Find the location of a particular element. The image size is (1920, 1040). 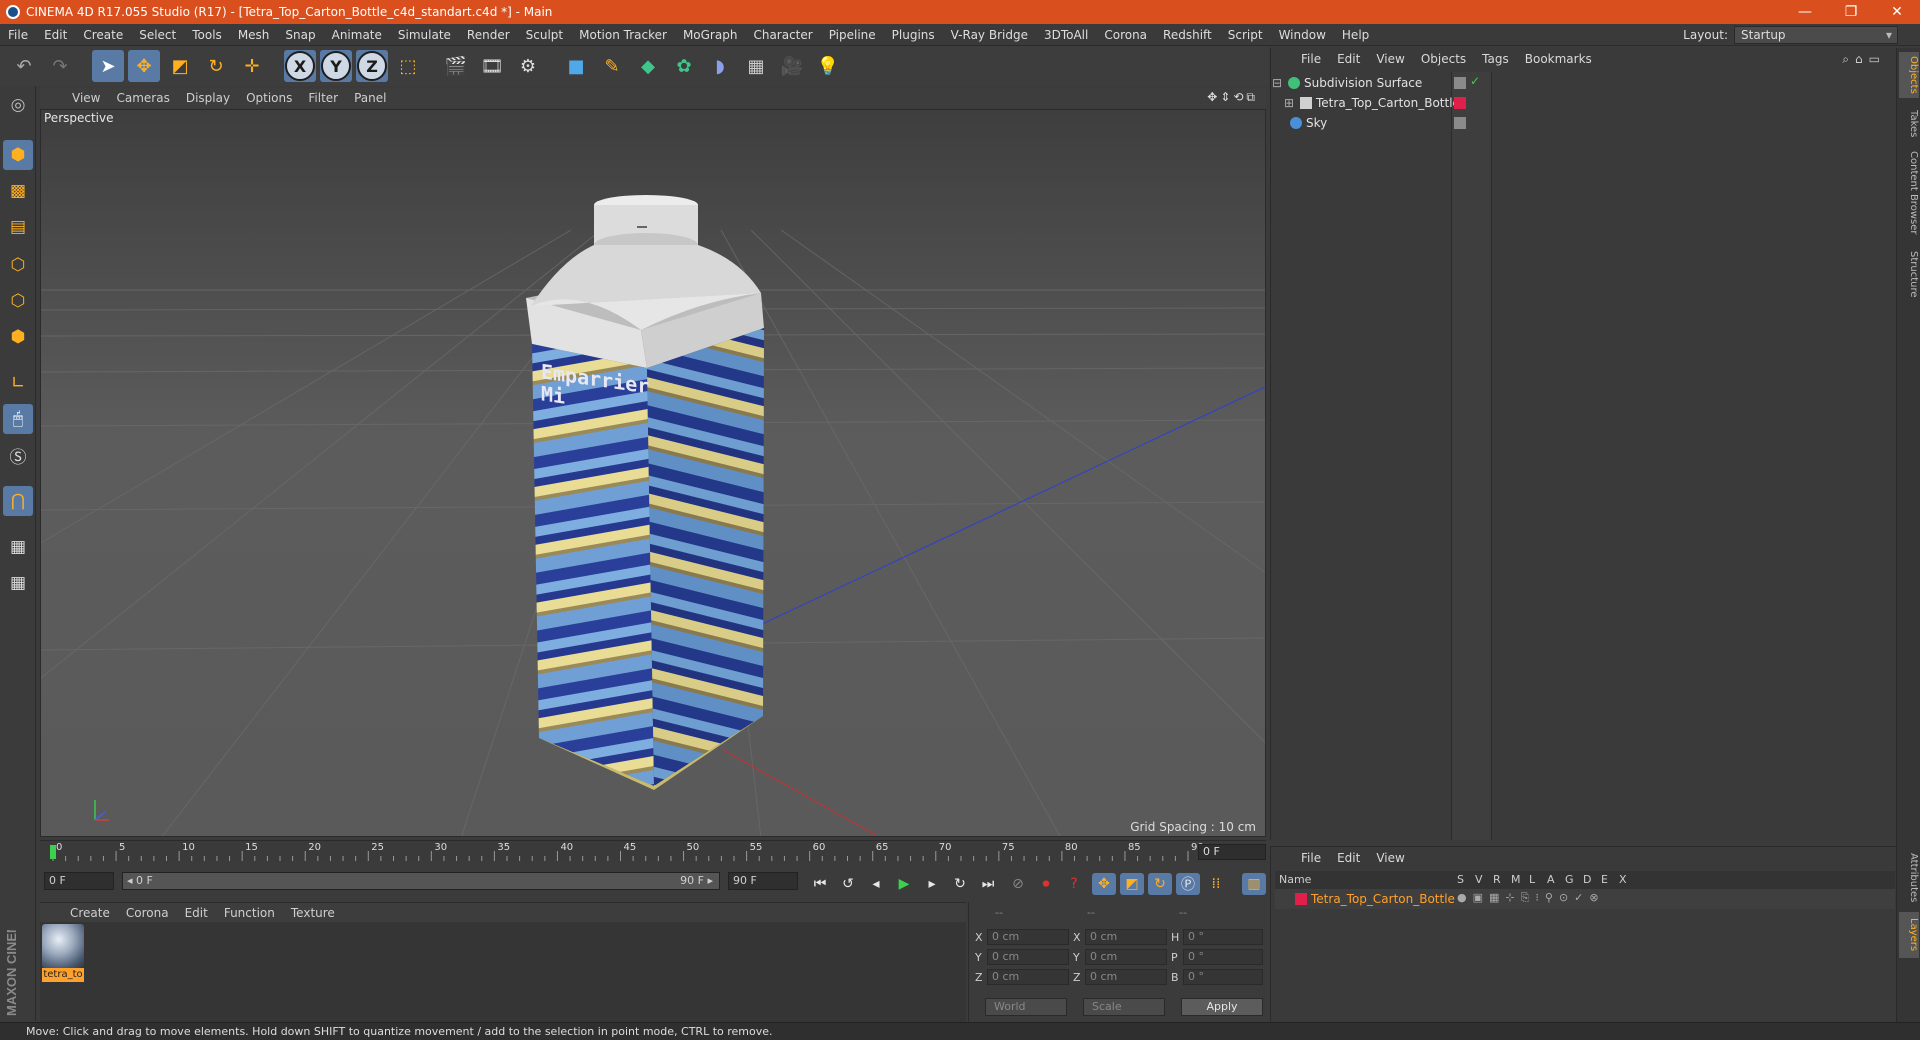

timeline-window-button: ▥ is located at coordinates (1254, 884).